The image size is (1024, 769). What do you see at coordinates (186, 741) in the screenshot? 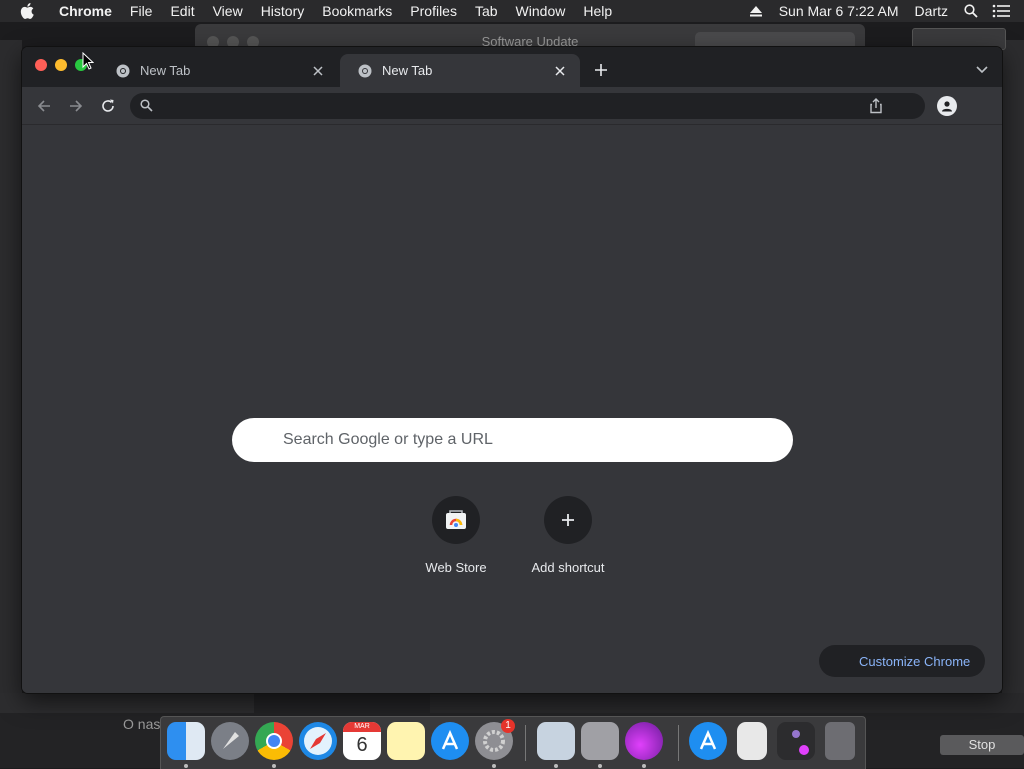
I see `finder-icon` at bounding box center [186, 741].